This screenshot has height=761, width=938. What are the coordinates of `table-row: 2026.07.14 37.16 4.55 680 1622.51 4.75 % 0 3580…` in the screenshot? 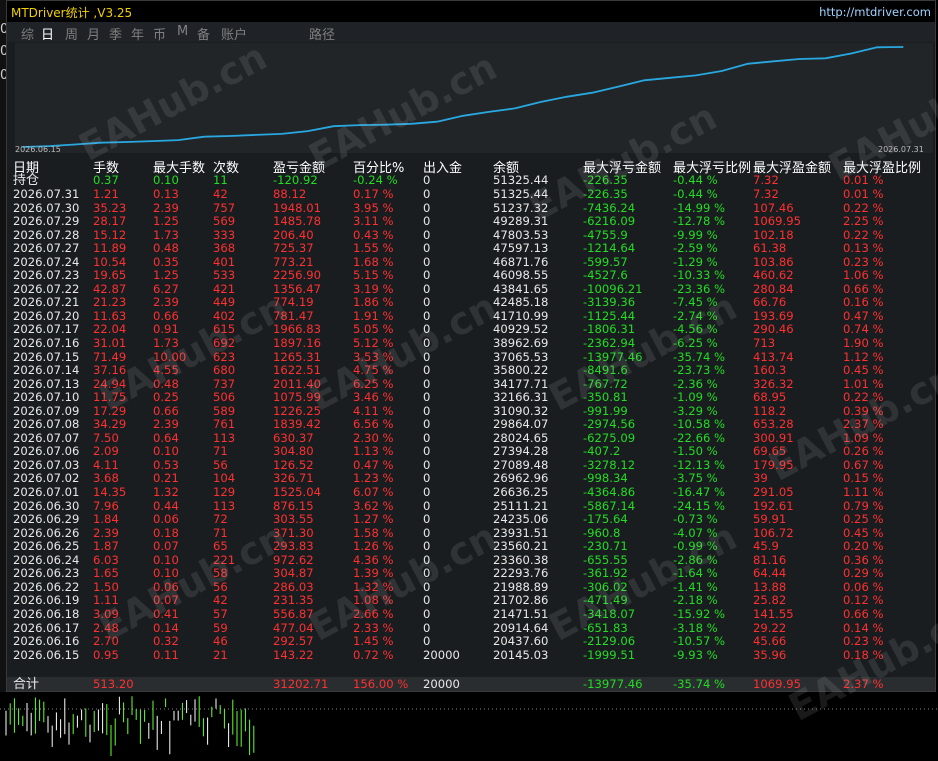 It's located at (471, 371).